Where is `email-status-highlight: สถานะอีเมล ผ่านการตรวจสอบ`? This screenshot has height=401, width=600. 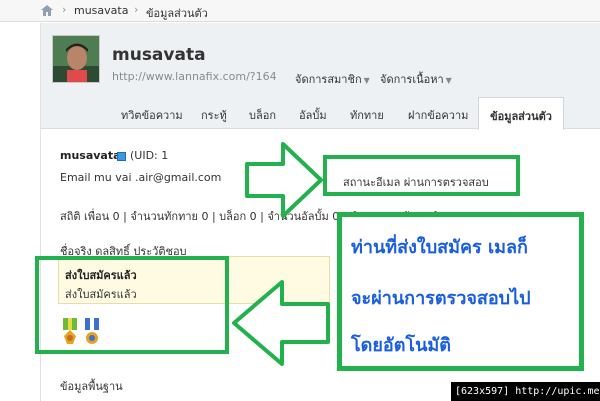 email-status-highlight: สถานะอีเมล ผ่านการตรวจสอบ is located at coordinates (421, 175).